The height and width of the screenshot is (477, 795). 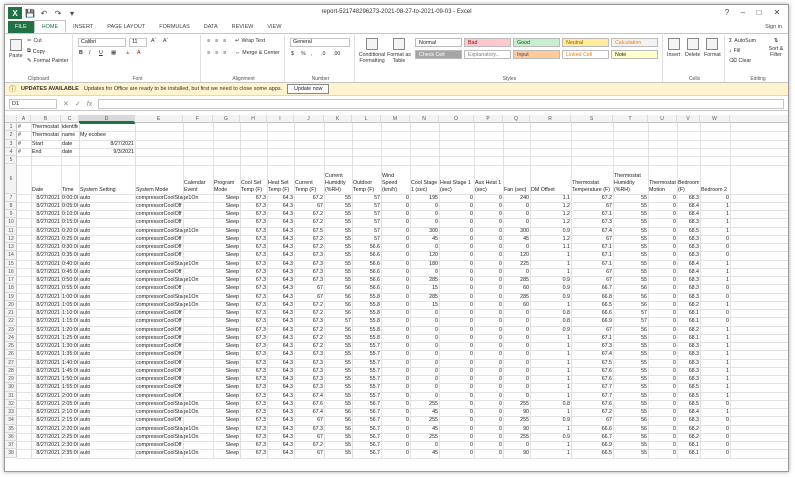 What do you see at coordinates (250, 41) in the screenshot?
I see `wrap-text-button: ↵ Wrap Text` at bounding box center [250, 41].